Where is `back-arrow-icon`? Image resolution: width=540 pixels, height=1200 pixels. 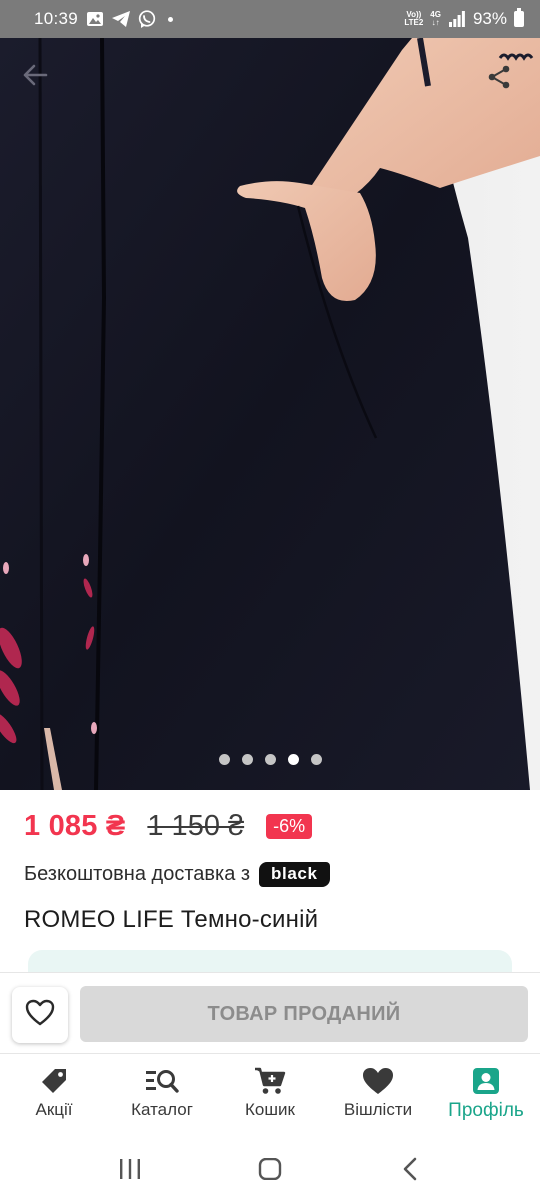 back-arrow-icon is located at coordinates (40, 82).